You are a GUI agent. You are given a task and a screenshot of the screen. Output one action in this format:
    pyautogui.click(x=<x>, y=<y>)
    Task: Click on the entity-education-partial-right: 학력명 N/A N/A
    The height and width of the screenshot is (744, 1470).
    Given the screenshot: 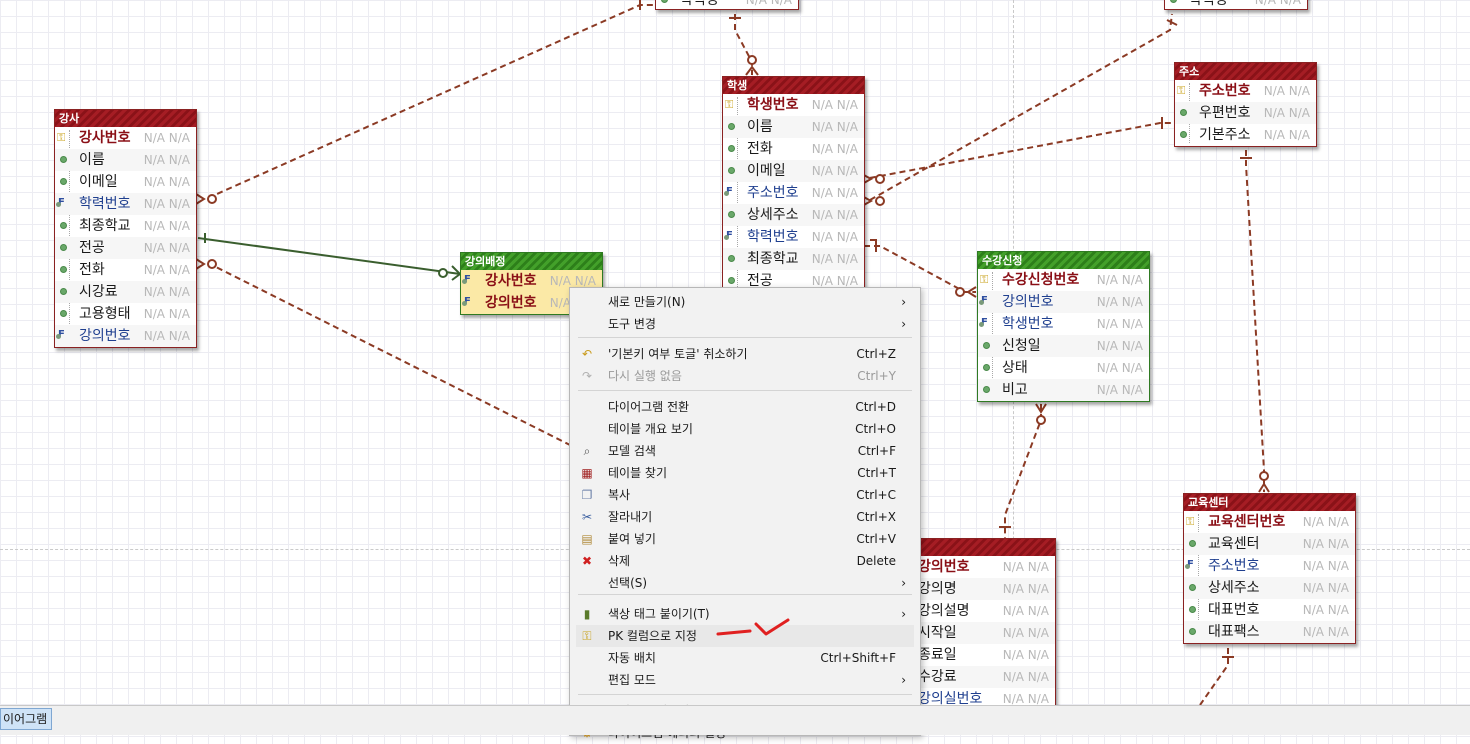 What is the action you would take?
    pyautogui.click(x=1236, y=5)
    